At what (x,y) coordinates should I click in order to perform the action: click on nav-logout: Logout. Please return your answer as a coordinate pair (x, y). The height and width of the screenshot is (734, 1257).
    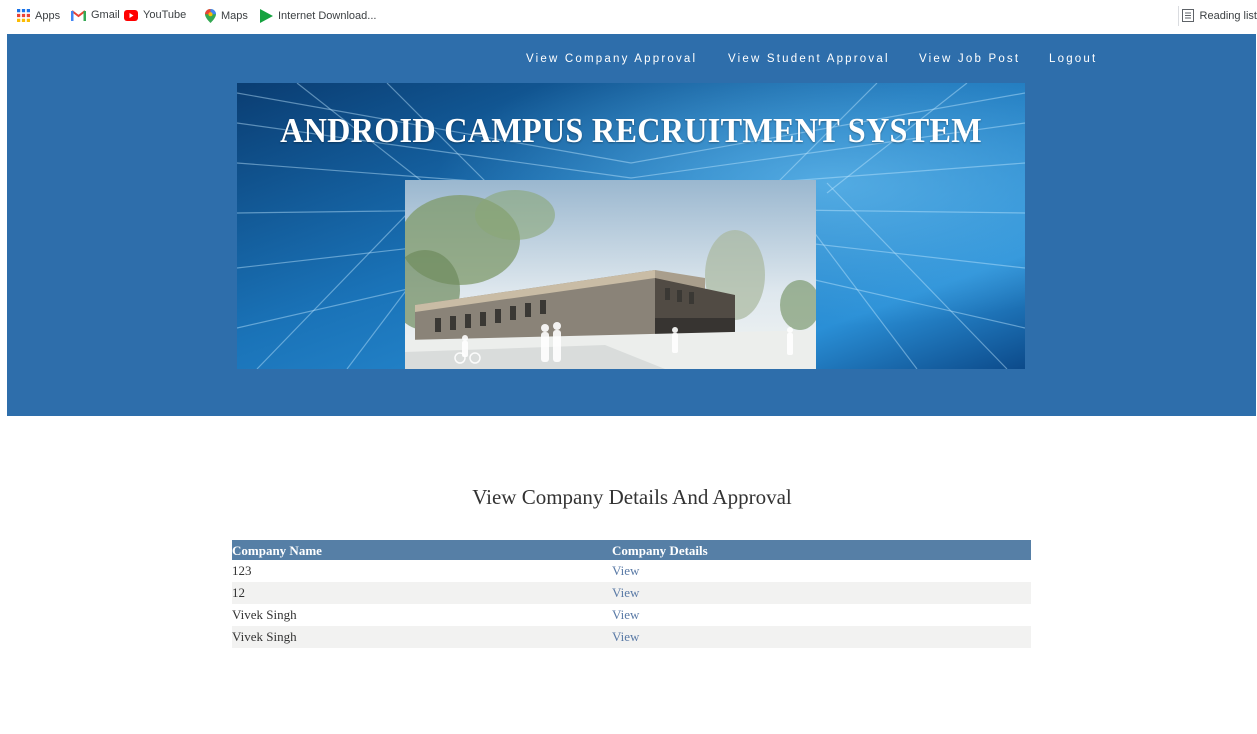
    Looking at the image, I should click on (1073, 59).